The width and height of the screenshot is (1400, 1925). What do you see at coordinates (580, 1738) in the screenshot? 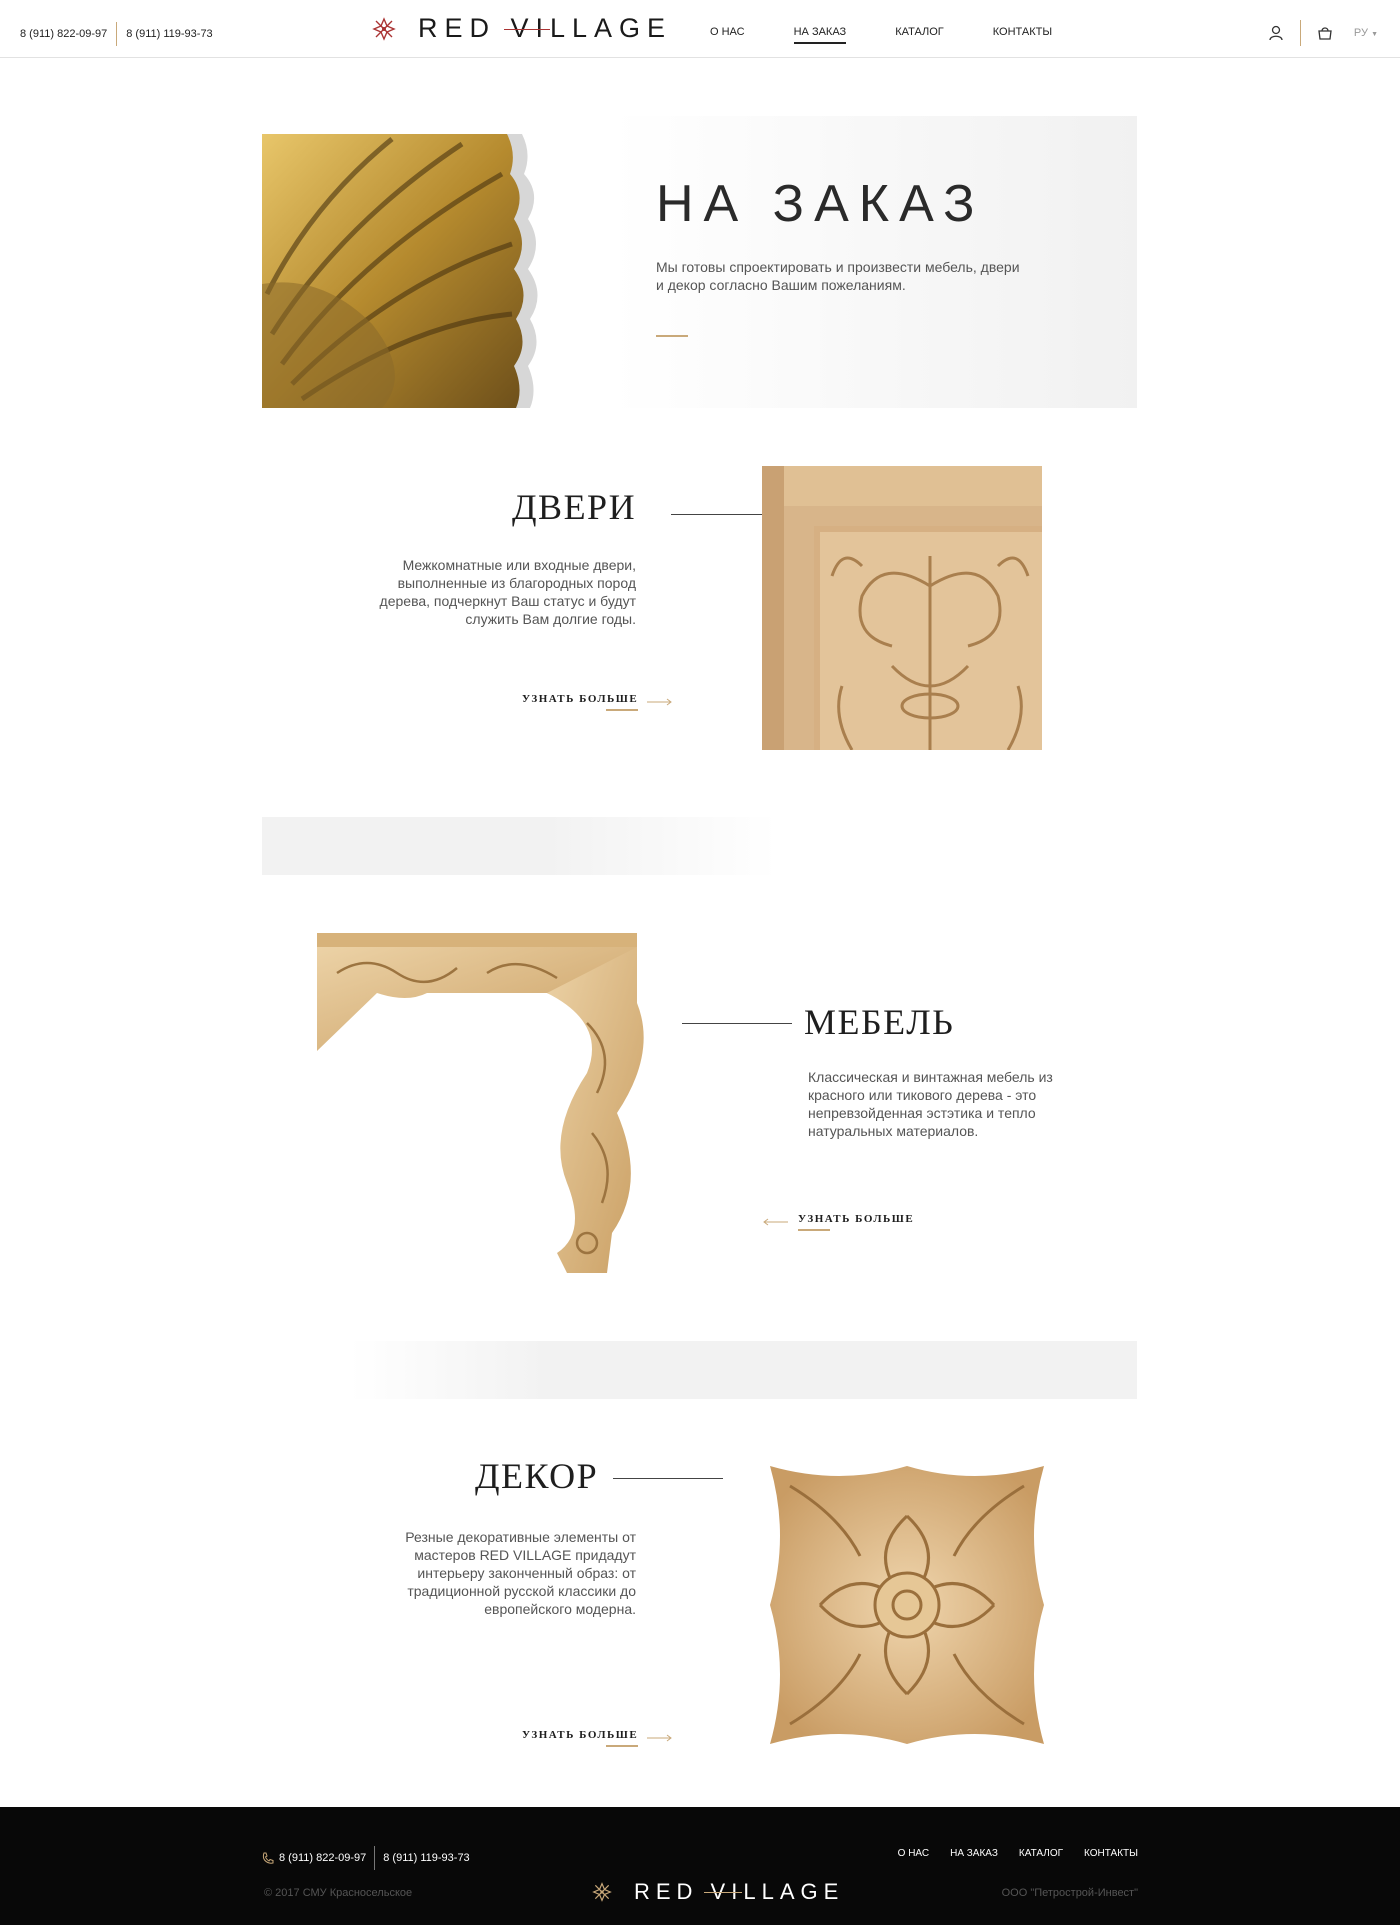
I see `decor-learn-more-label: УЗНАТЬ БОЛЬШЕ` at bounding box center [580, 1738].